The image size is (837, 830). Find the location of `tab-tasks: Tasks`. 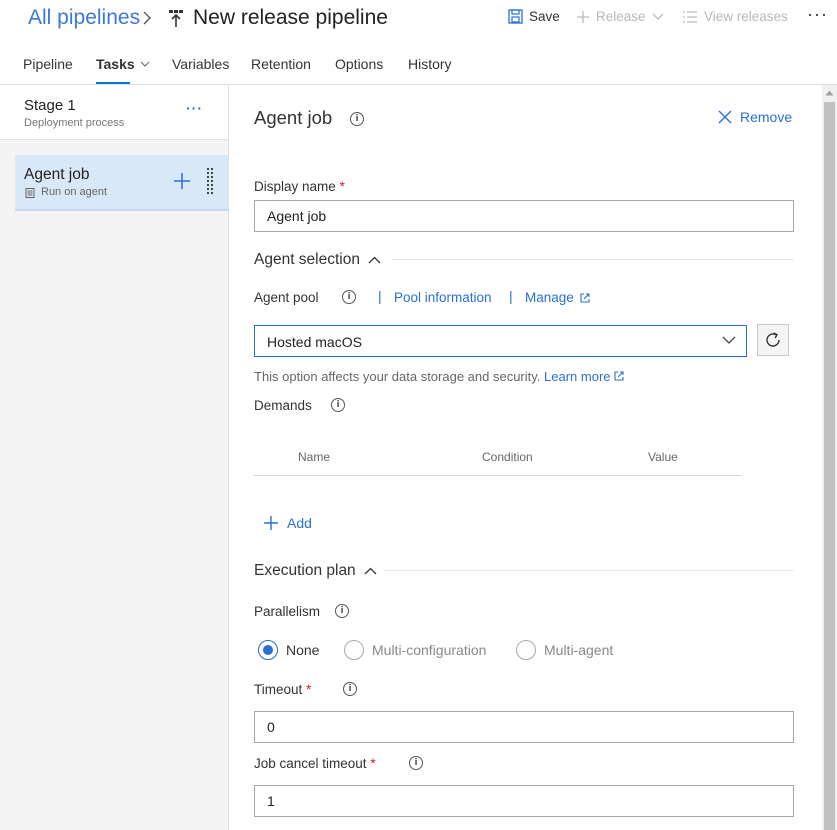

tab-tasks: Tasks is located at coordinates (123, 64).